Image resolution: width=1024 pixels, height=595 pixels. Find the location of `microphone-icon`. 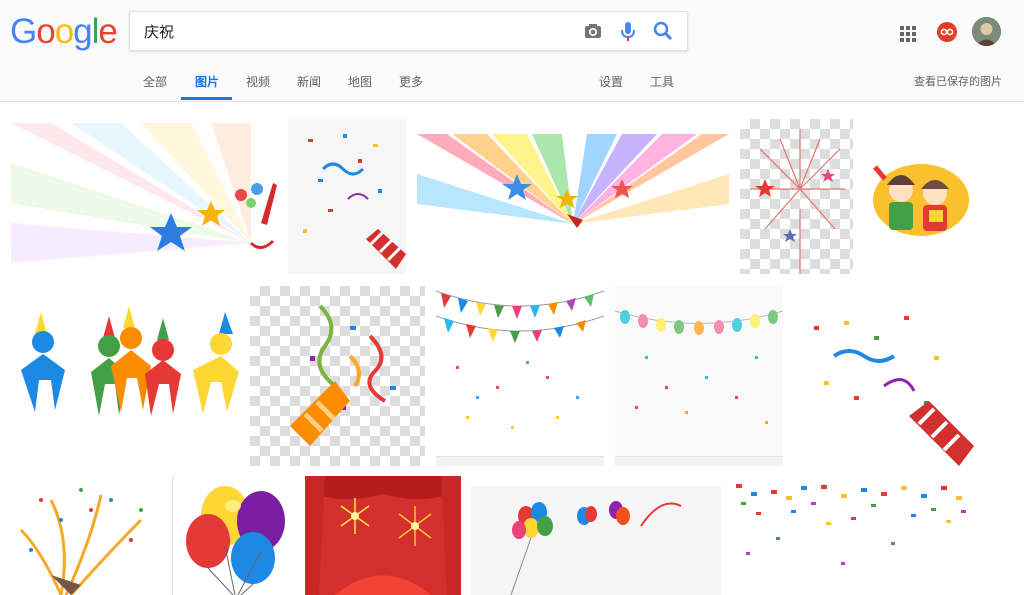

microphone-icon is located at coordinates (628, 31).